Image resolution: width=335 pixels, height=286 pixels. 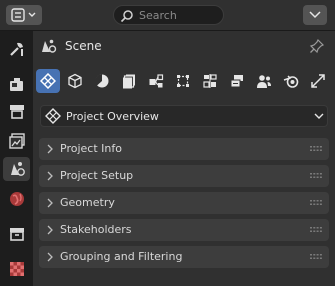 I want to click on output-tab, so click(x=16, y=111).